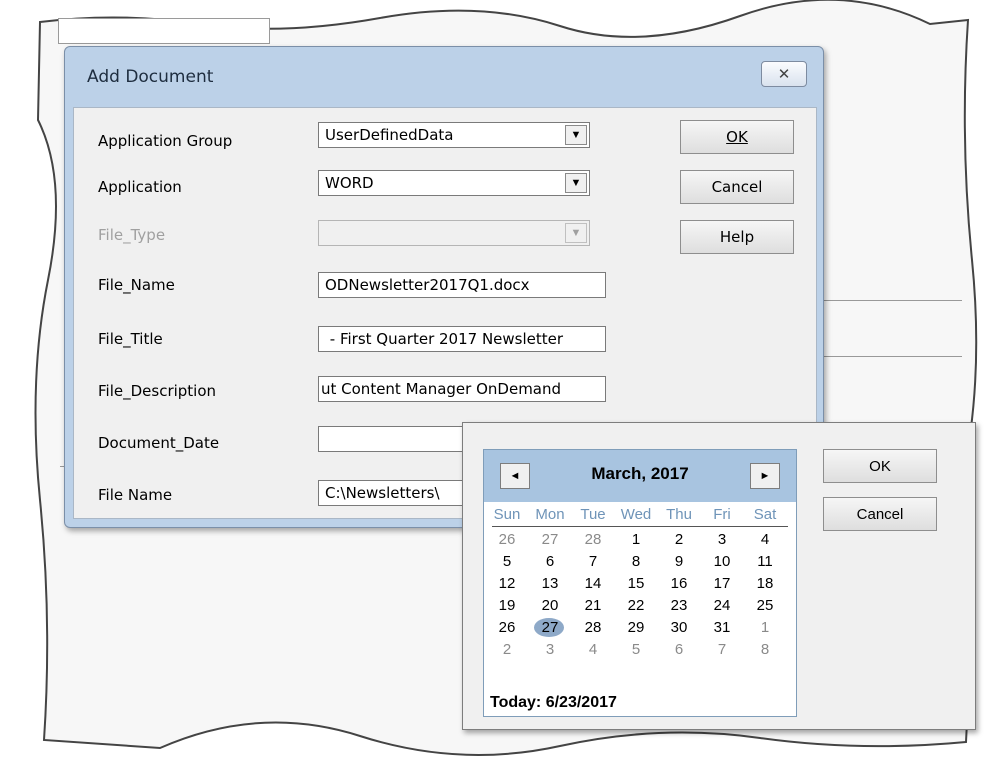 This screenshot has width=990, height=770. What do you see at coordinates (349, 183) in the screenshot?
I see `application-value: WORD` at bounding box center [349, 183].